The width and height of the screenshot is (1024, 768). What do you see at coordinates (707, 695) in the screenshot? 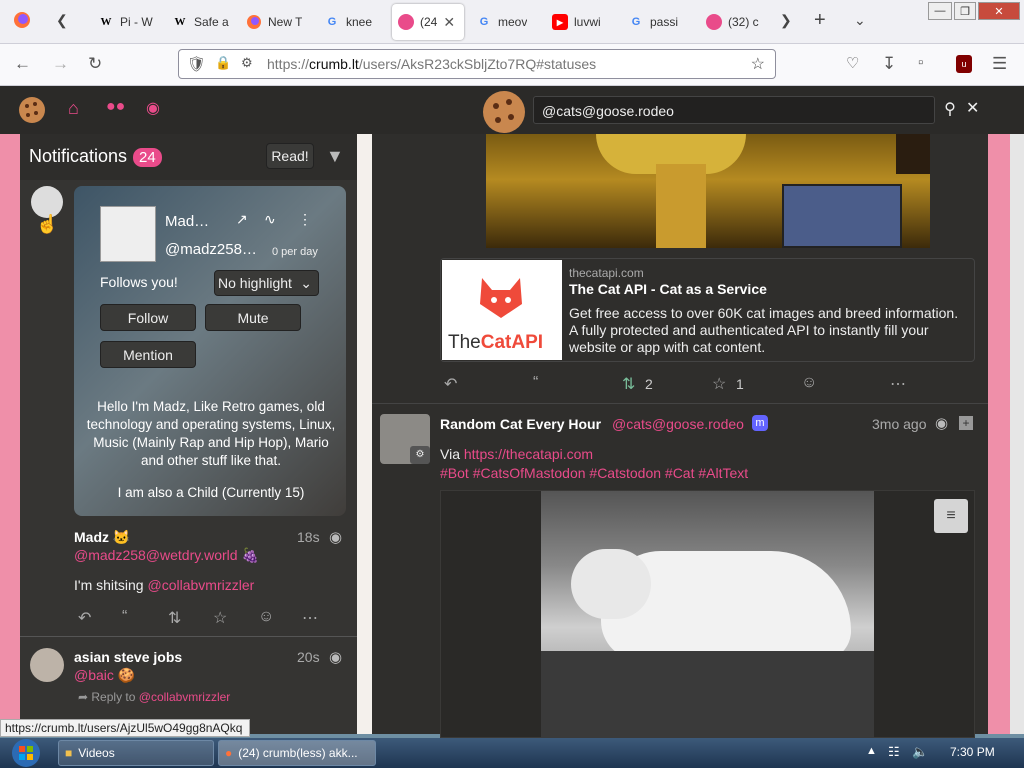
I see `chair` at bounding box center [707, 695].